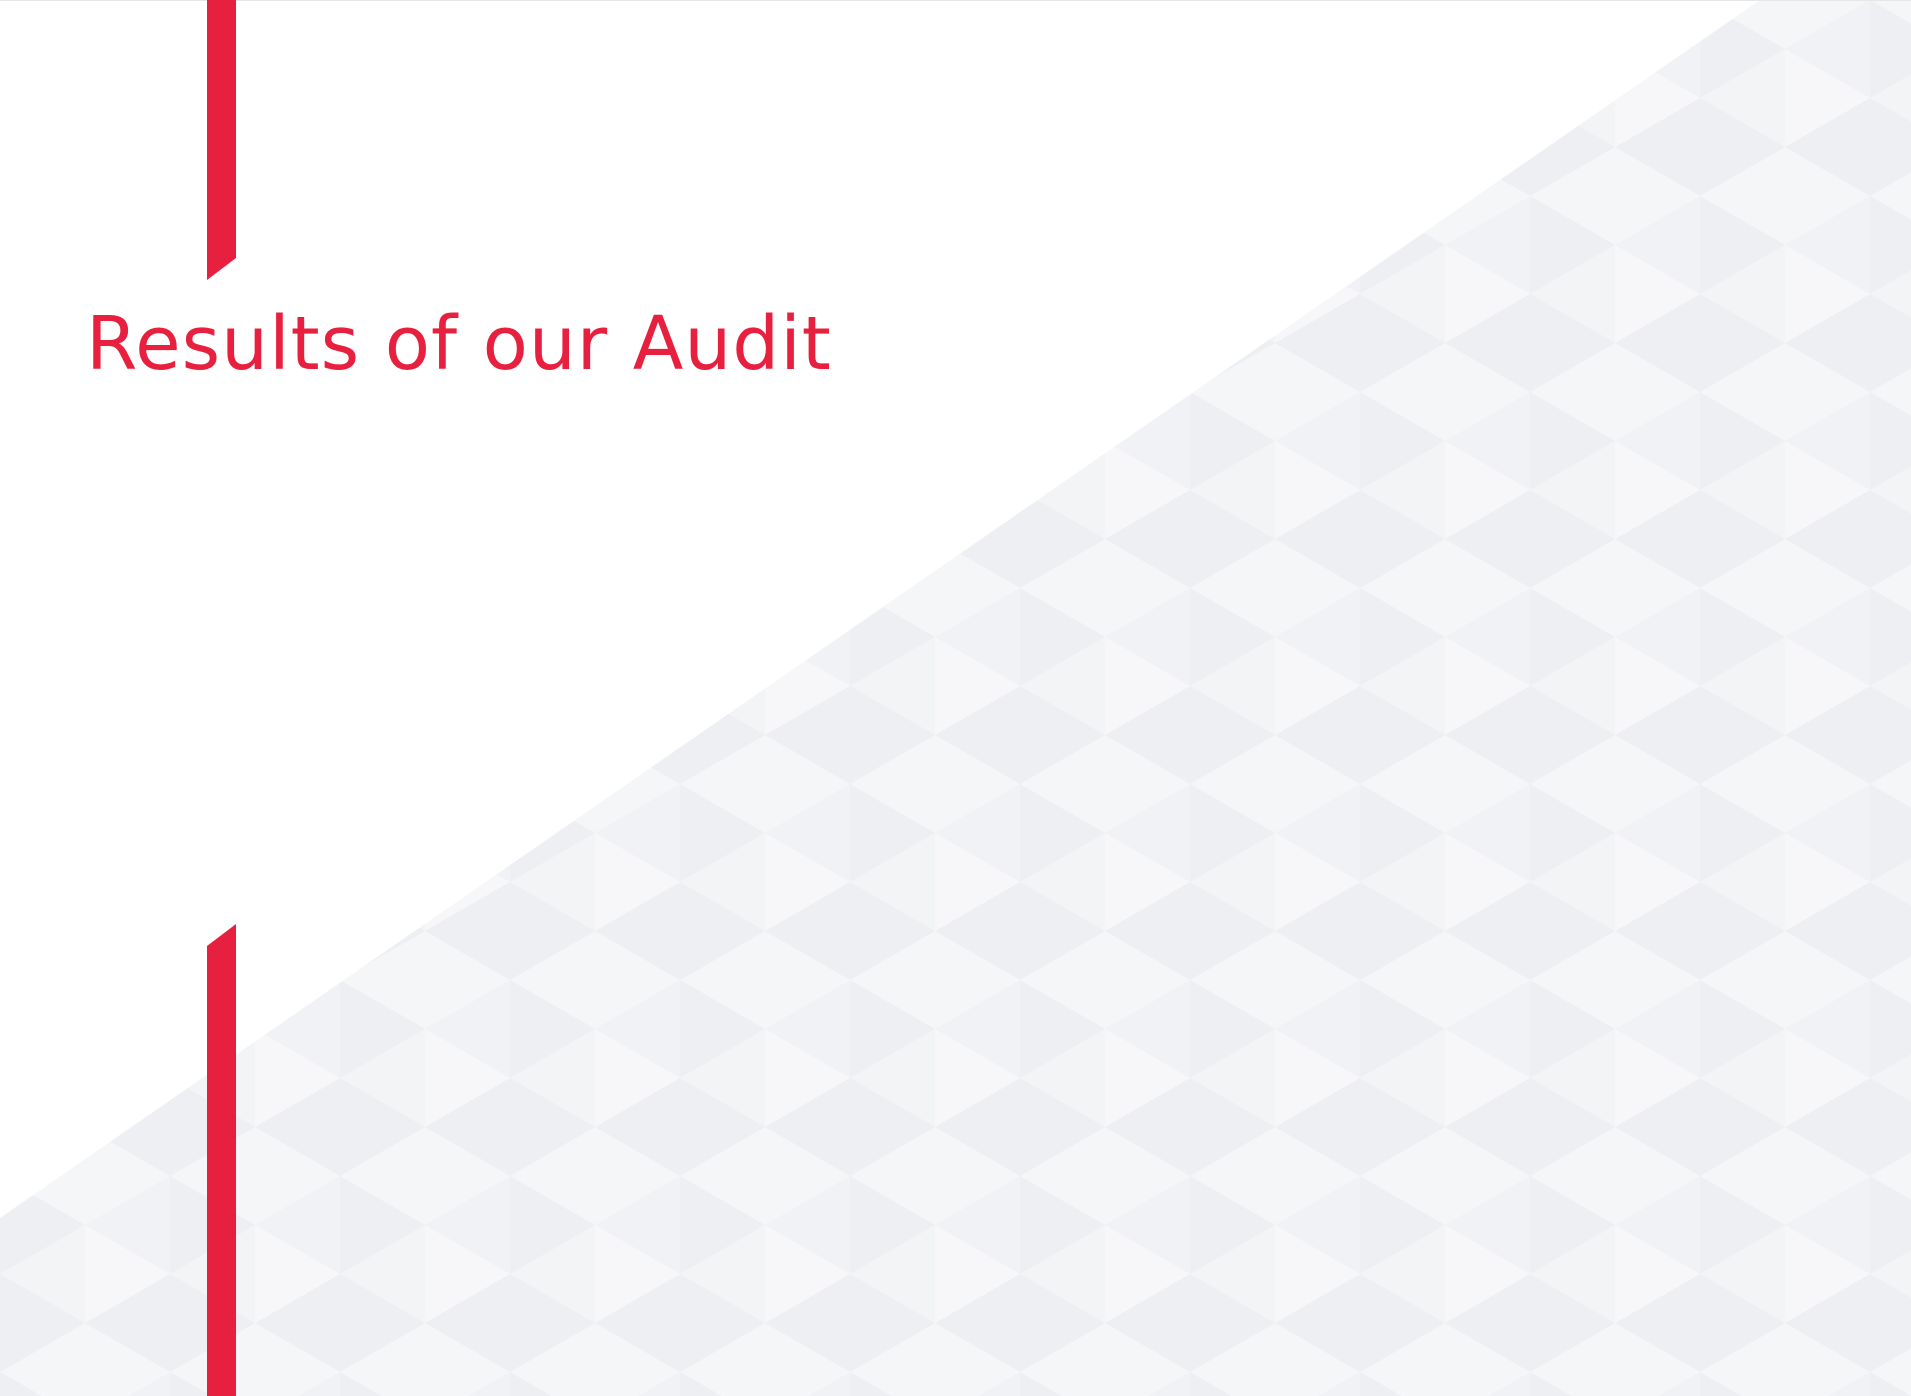  What do you see at coordinates (221, 140) in the screenshot?
I see `top-accent-bar` at bounding box center [221, 140].